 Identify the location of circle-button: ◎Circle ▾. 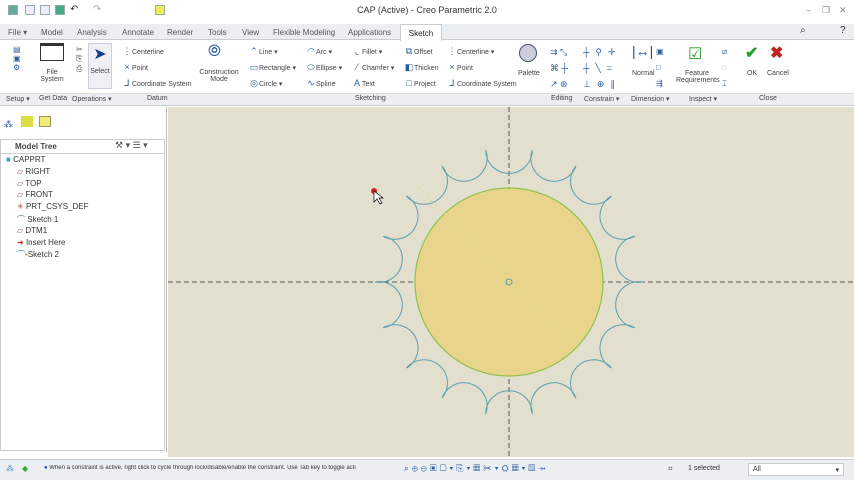
(265, 83).